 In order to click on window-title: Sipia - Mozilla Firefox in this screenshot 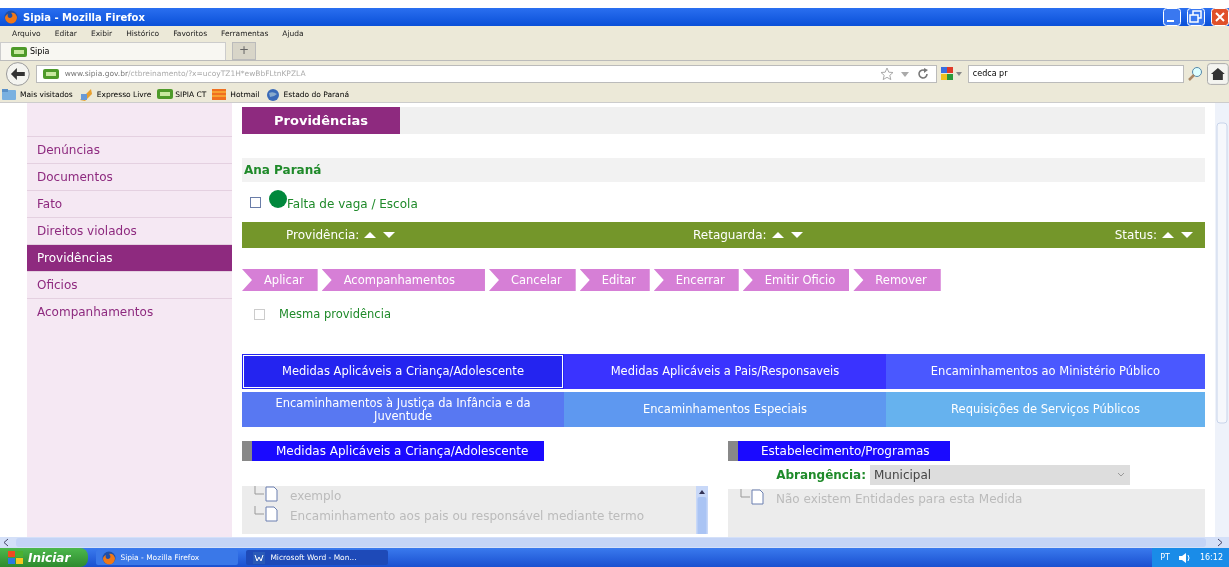, I will do `click(84, 17)`.